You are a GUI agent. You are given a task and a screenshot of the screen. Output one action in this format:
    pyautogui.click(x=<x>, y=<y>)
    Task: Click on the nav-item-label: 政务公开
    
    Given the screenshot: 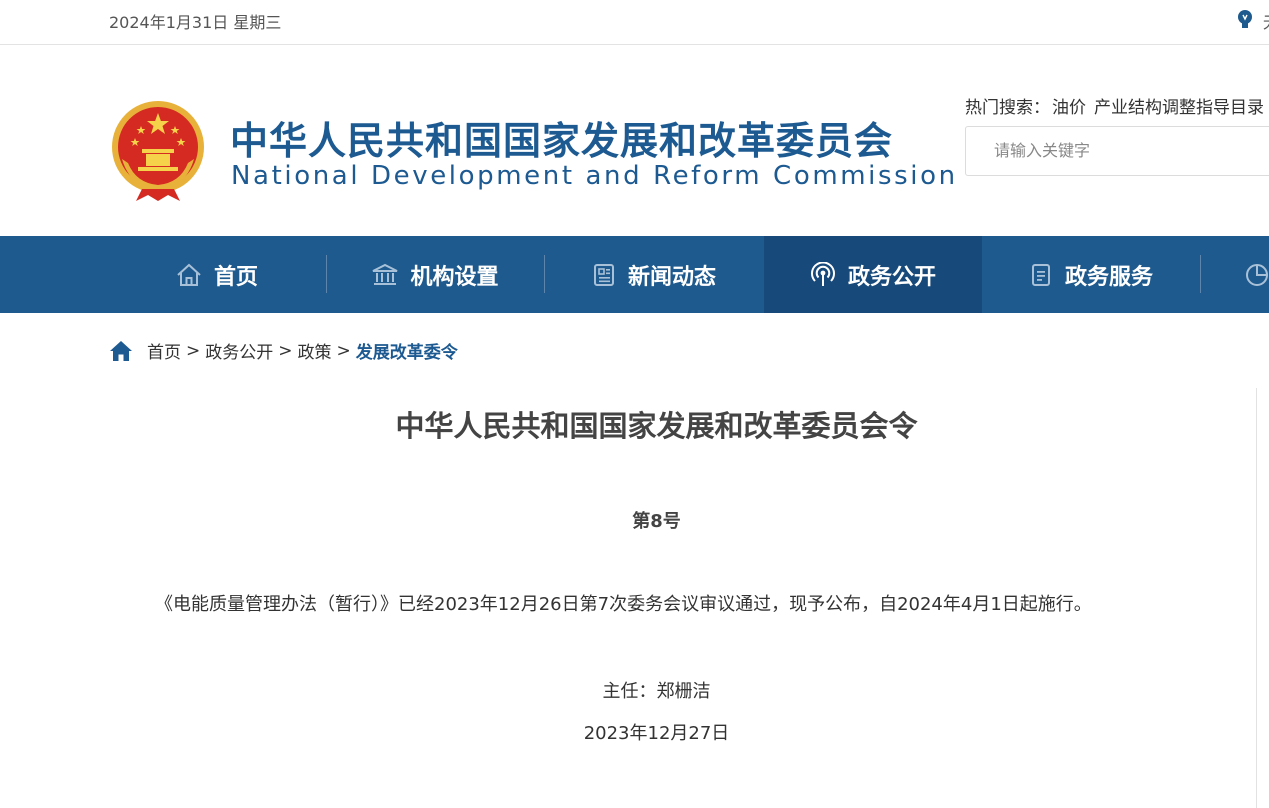 What is the action you would take?
    pyautogui.click(x=891, y=277)
    